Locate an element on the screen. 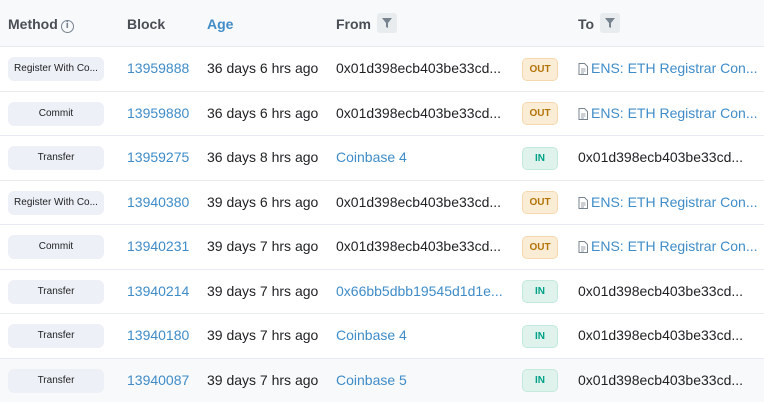 The image size is (764, 402). from-filter-button is located at coordinates (387, 23).